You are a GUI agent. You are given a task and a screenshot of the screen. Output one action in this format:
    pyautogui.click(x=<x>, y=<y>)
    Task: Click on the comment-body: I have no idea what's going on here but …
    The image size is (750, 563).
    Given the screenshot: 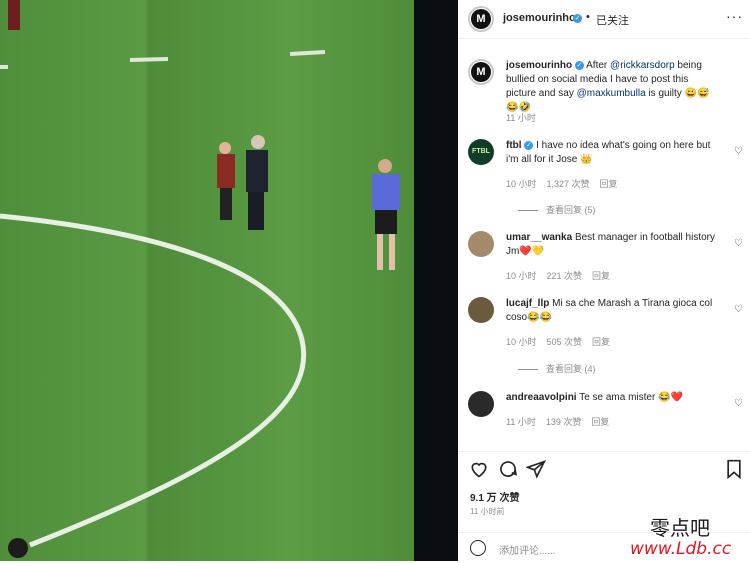 What is the action you would take?
    pyautogui.click(x=608, y=152)
    